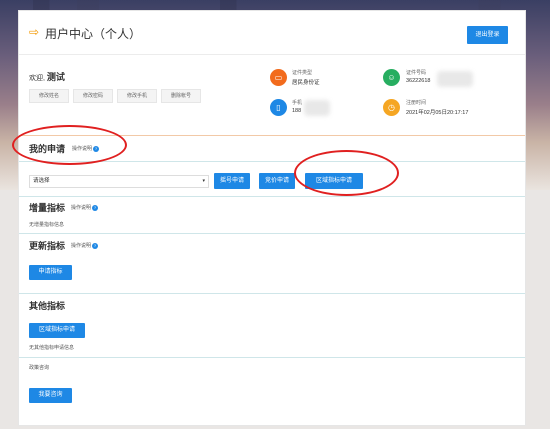 Image resolution: width=550 pixels, height=429 pixels. Describe the element at coordinates (50, 395) in the screenshot. I see `consult-button: 我要咨询` at that location.